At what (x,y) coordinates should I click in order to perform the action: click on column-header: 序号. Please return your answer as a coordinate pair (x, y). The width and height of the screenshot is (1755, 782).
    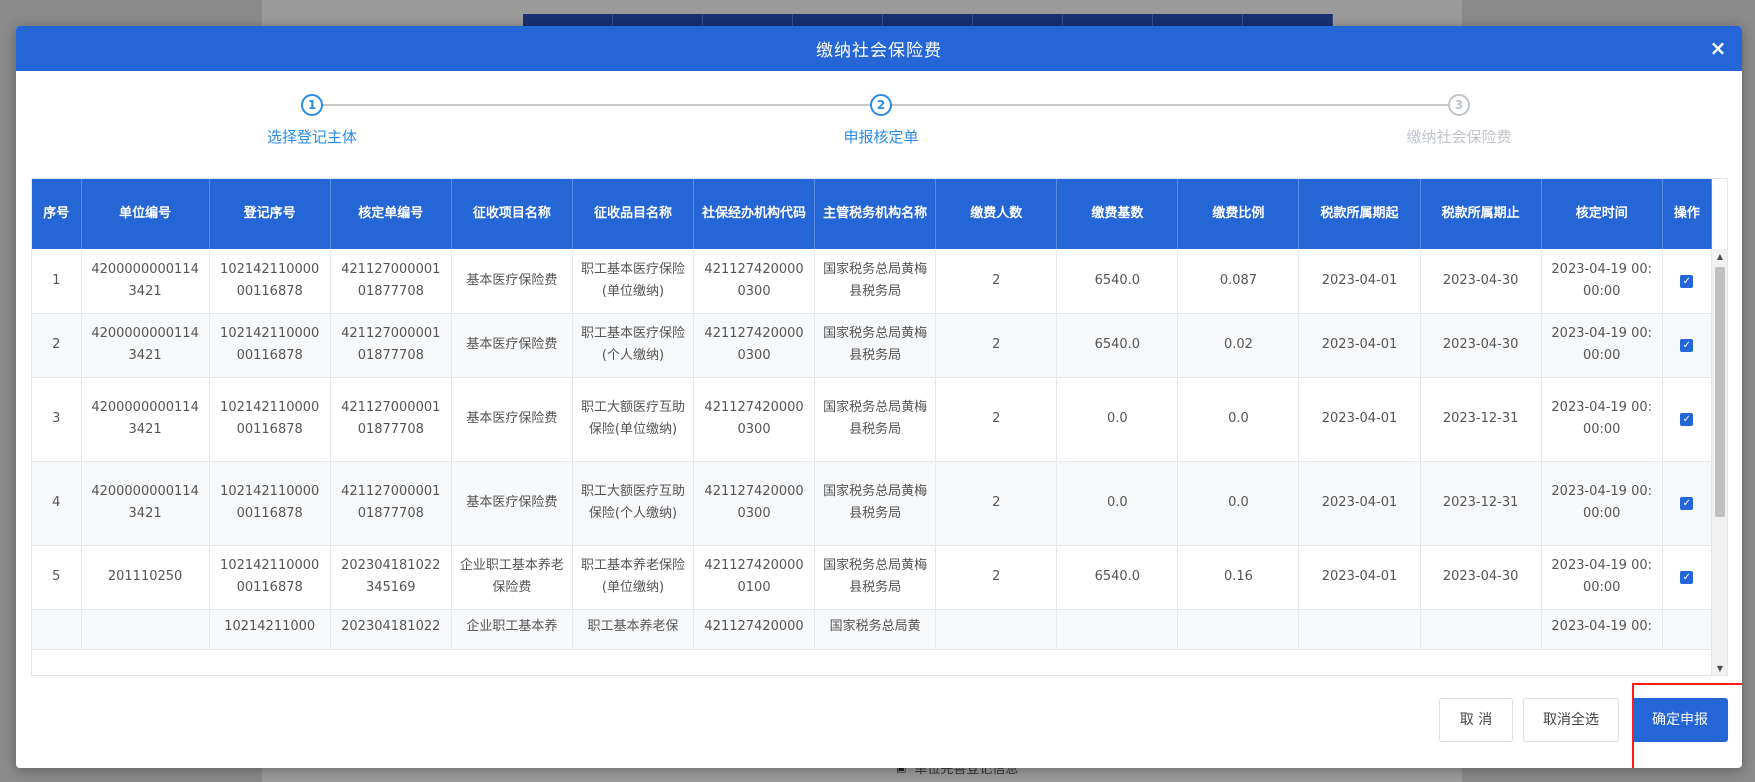
    Looking at the image, I should click on (57, 214).